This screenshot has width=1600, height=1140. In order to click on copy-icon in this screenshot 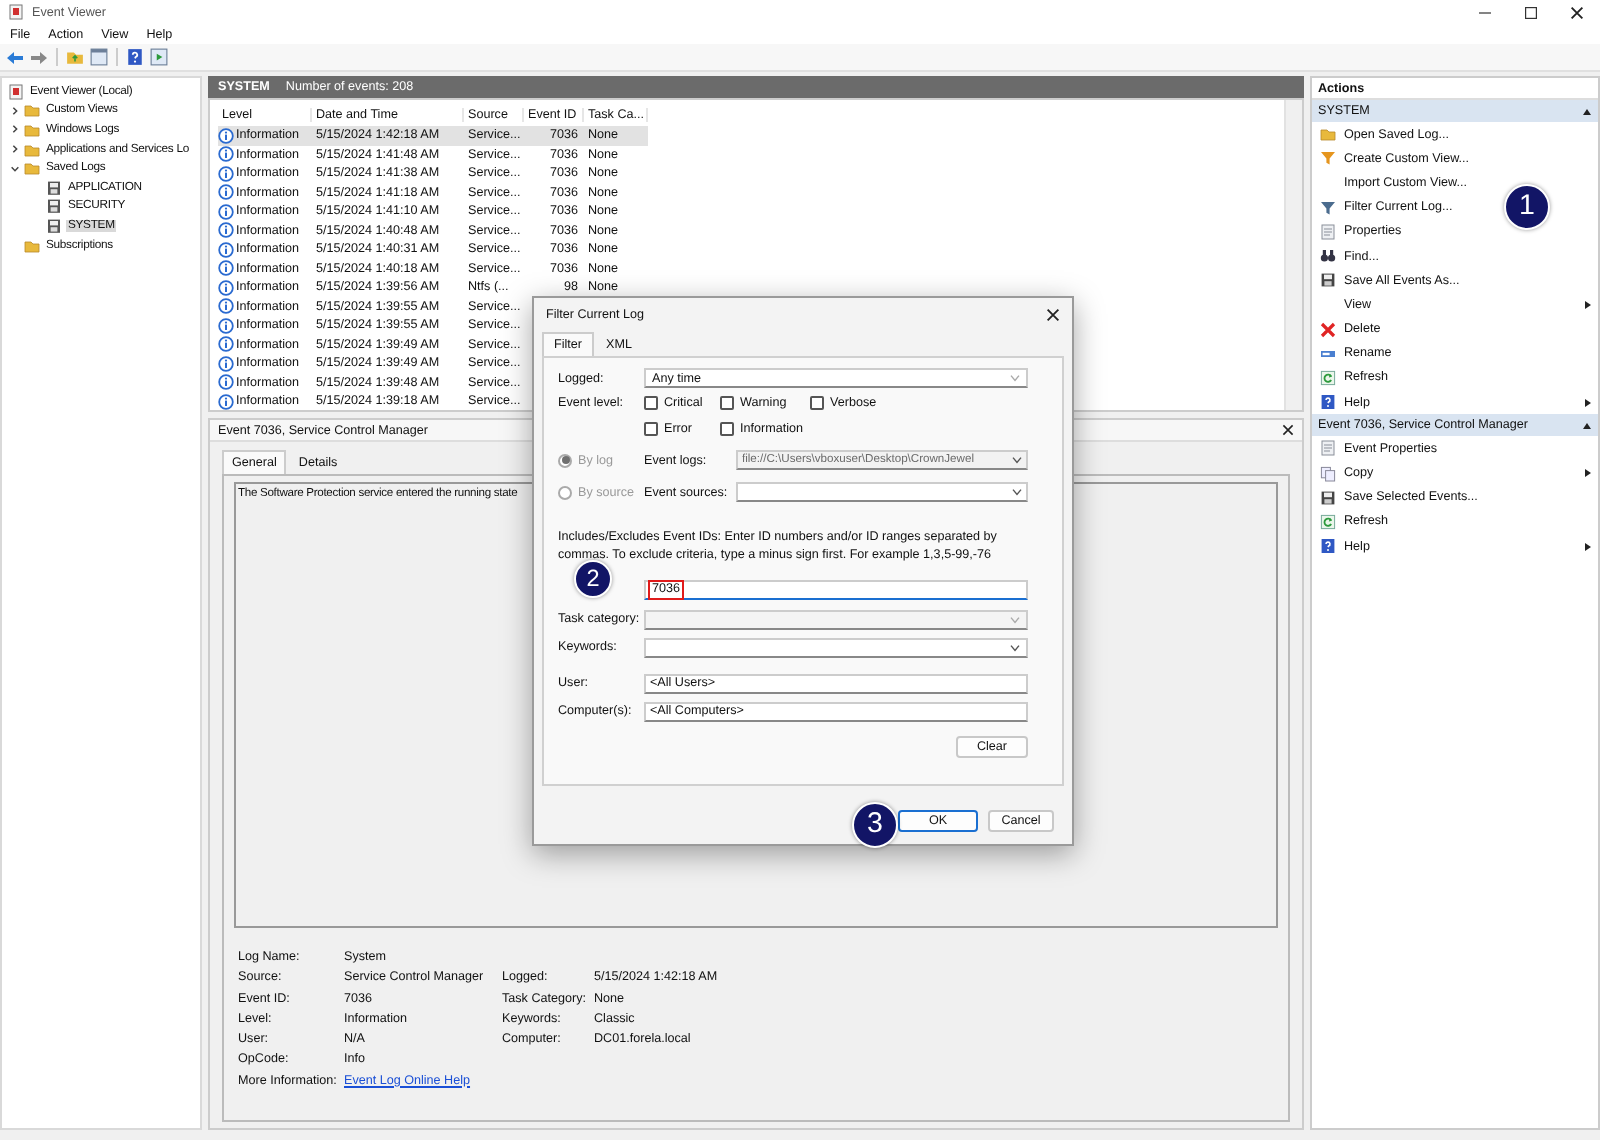, I will do `click(1327, 473)`.